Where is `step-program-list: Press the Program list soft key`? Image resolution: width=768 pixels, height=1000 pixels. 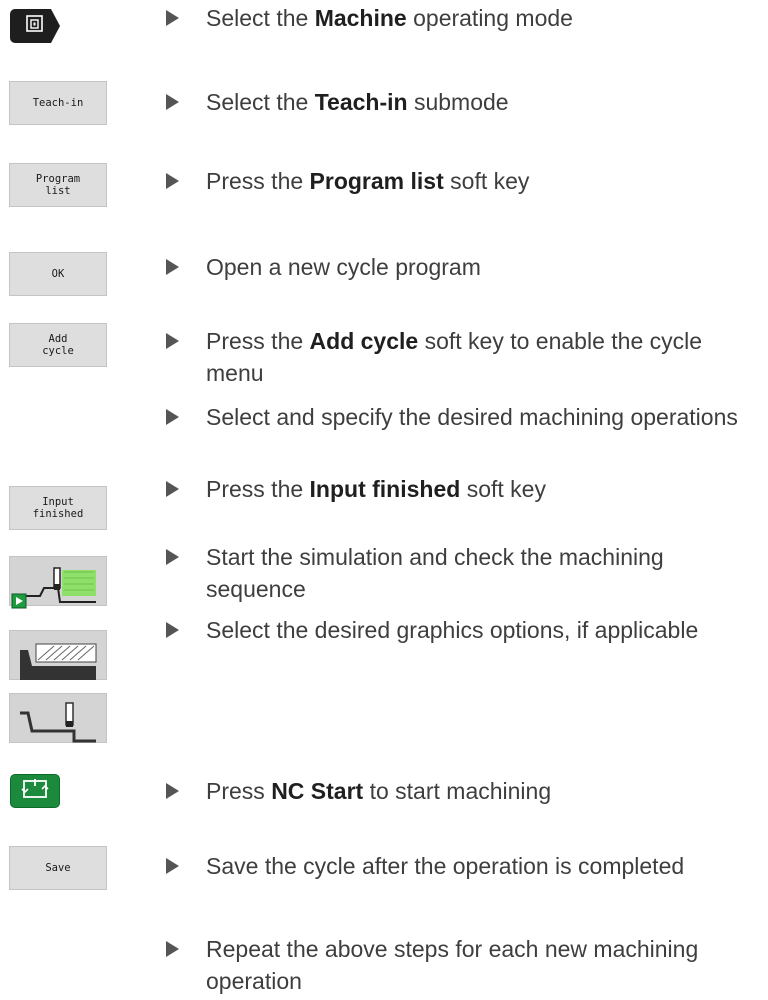
step-program-list: Press the Program list soft key is located at coordinates (465, 181).